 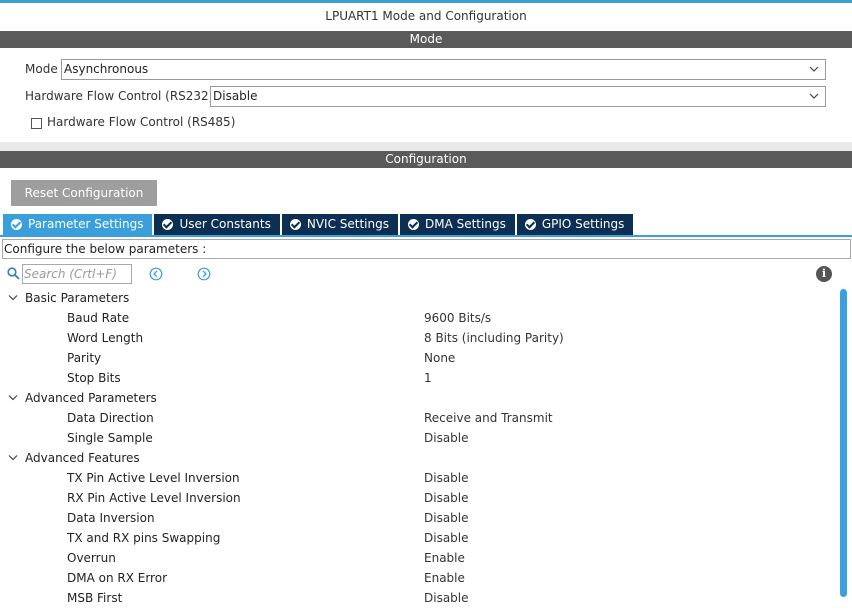 I want to click on parameter-row: MSB First Disable, so click(x=419, y=598).